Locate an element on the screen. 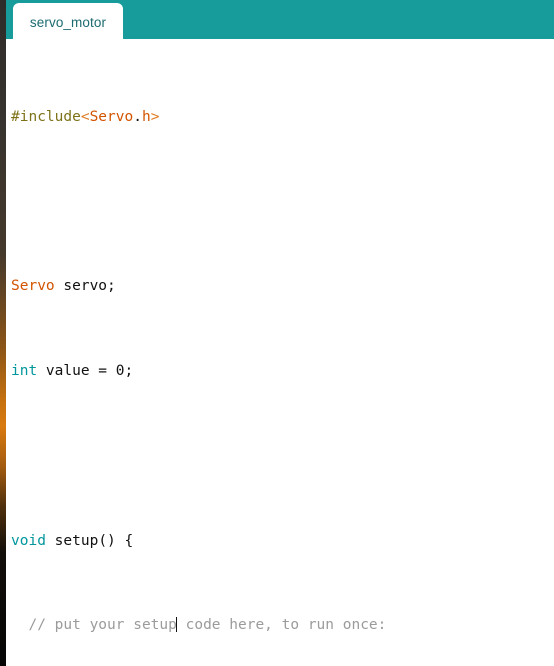  sketch-tab-label: servo_motor is located at coordinates (68, 22).